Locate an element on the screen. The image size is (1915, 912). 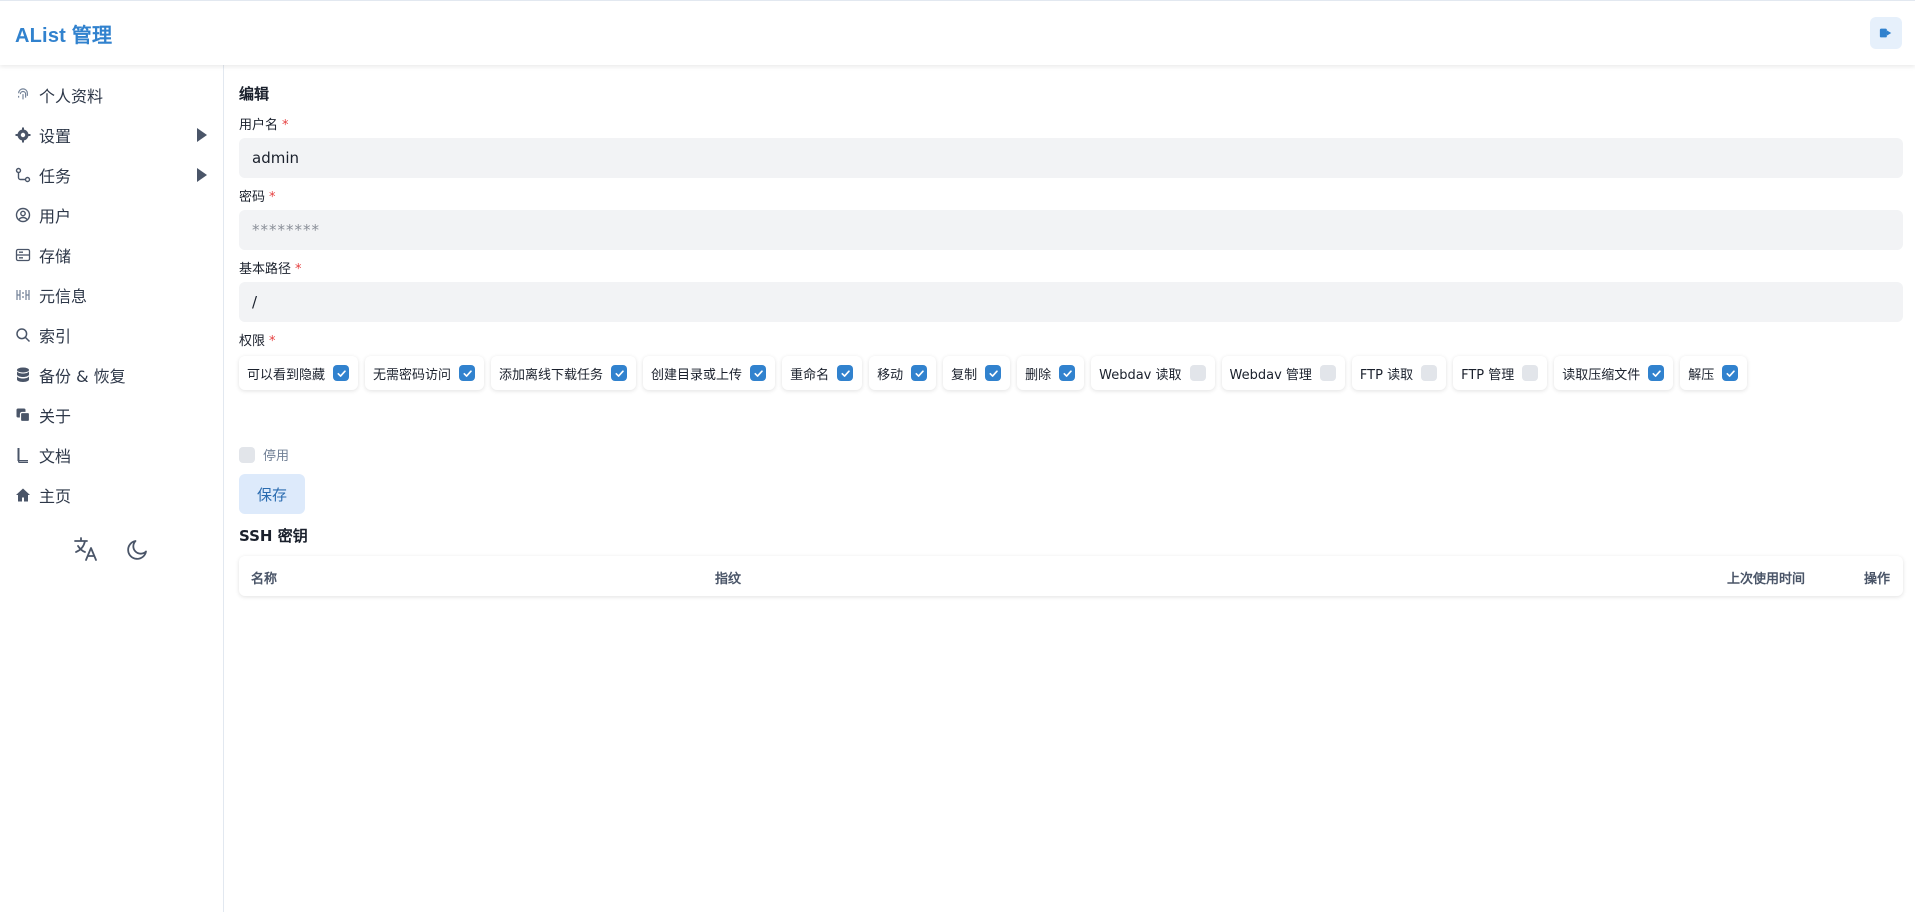
permission-label: 解压 is located at coordinates (1701, 375).